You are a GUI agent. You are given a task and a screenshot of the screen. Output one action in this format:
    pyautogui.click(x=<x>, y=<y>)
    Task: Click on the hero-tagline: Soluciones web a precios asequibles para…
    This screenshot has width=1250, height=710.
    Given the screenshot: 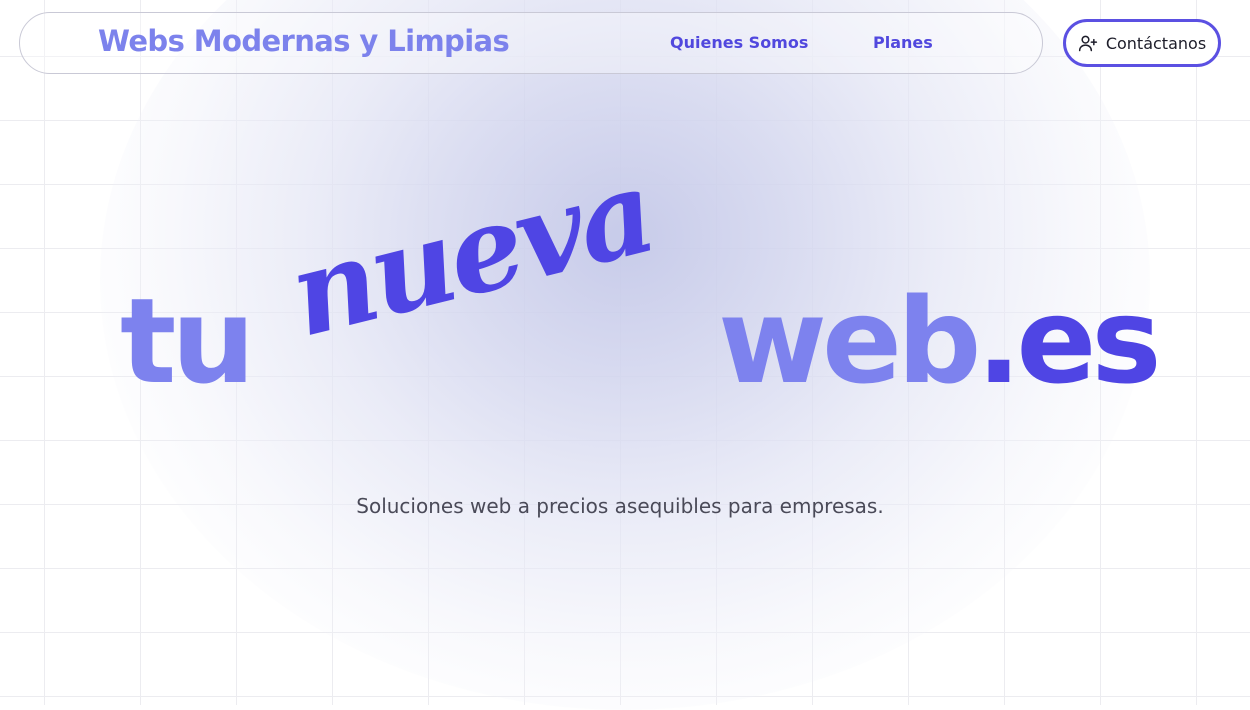 What is the action you would take?
    pyautogui.click(x=620, y=506)
    